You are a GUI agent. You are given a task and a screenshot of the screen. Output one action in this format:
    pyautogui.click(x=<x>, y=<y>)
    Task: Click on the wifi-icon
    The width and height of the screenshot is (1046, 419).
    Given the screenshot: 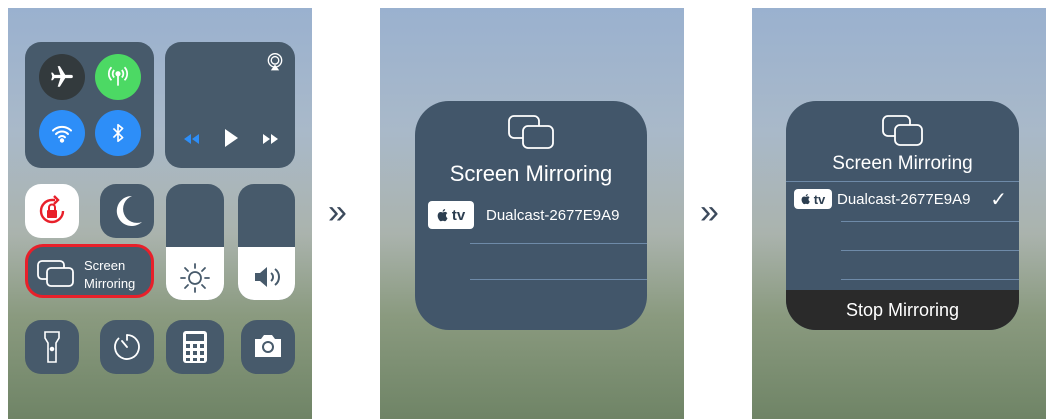 What is the action you would take?
    pyautogui.click(x=62, y=134)
    